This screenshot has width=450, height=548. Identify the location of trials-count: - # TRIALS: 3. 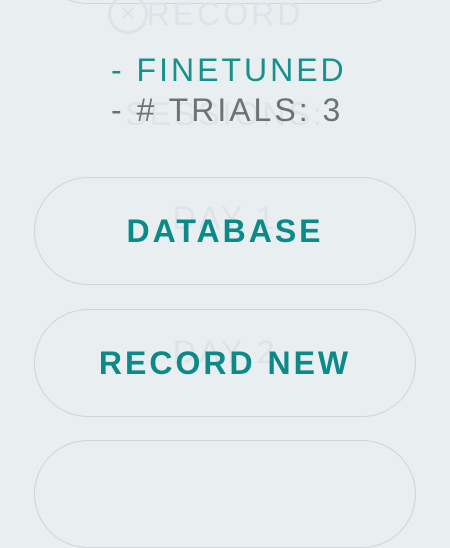
(227, 110).